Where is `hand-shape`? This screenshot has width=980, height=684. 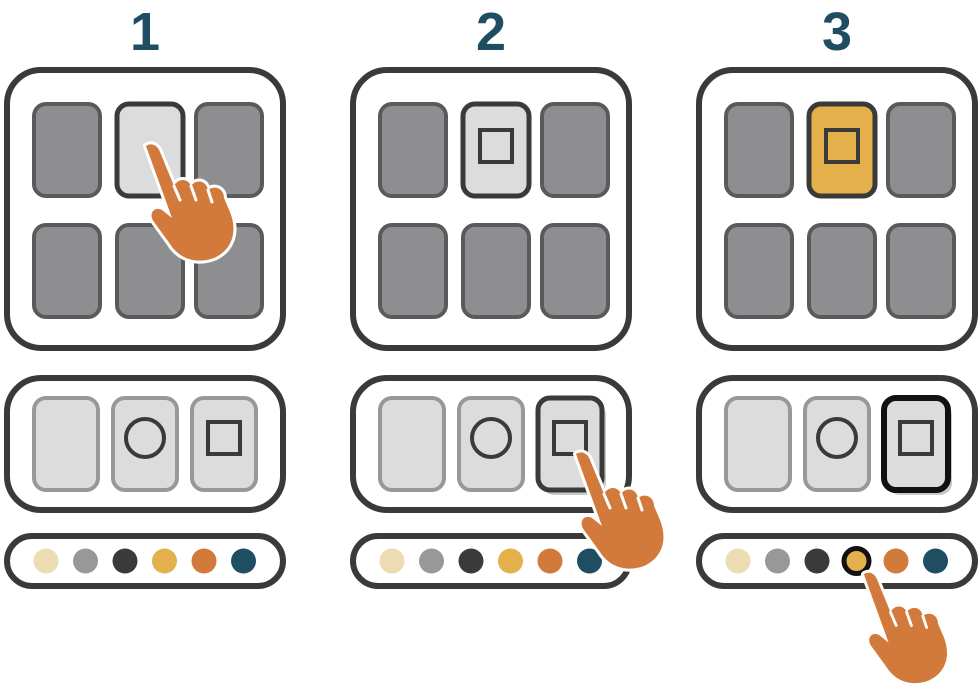 hand-shape is located at coordinates (905, 626).